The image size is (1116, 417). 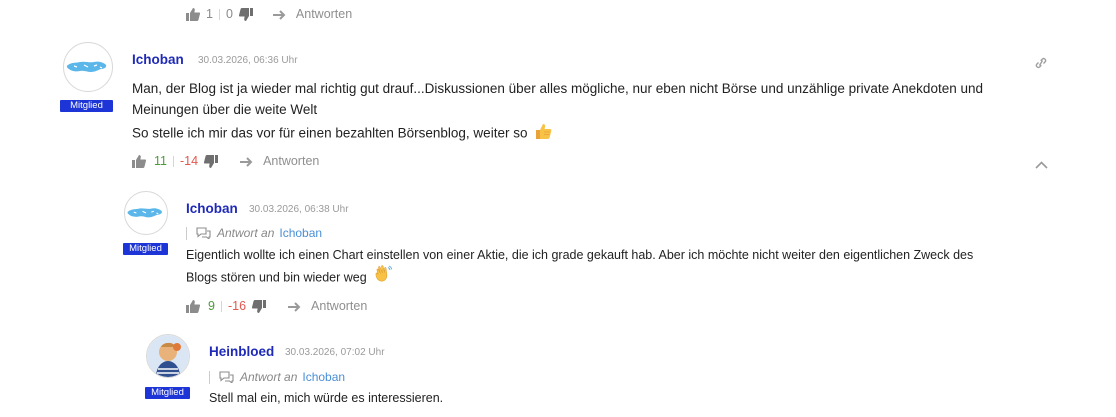 I want to click on like-count: 11, so click(x=160, y=161).